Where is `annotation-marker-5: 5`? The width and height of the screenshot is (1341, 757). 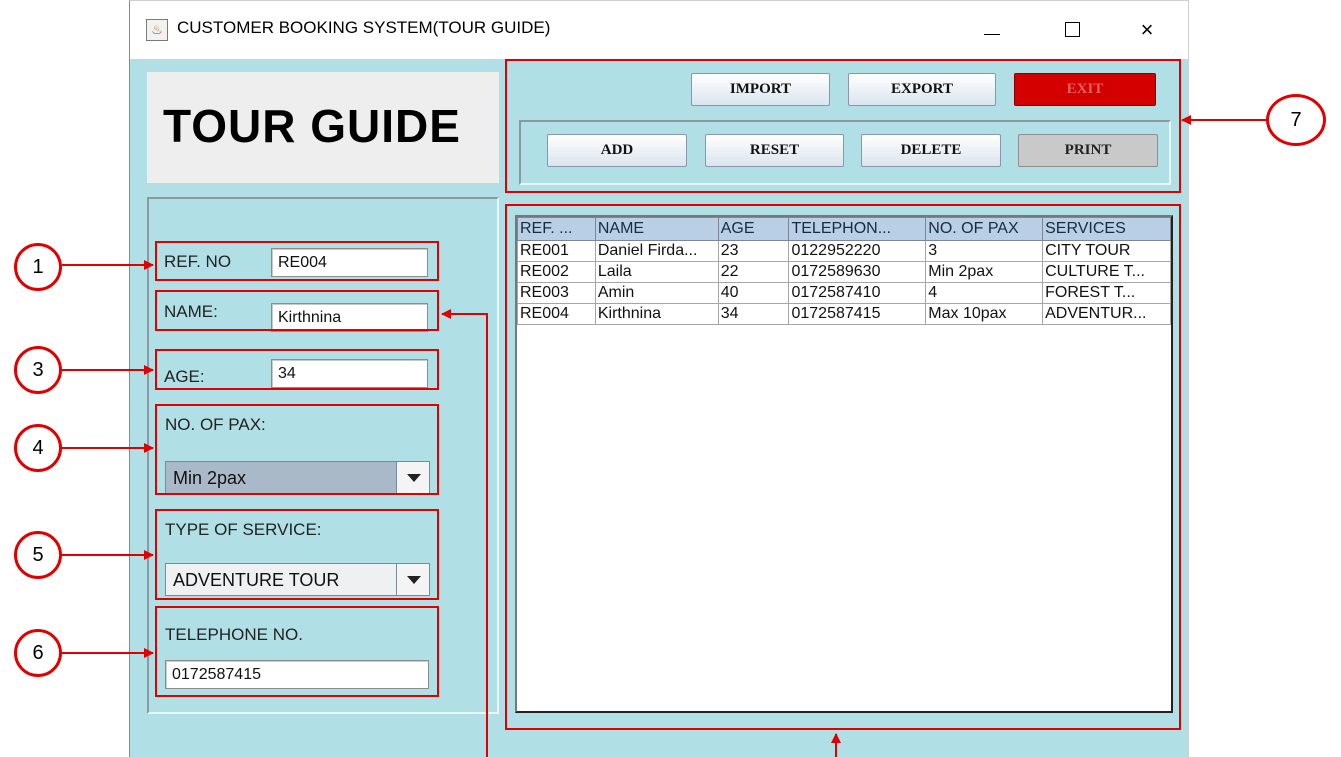 annotation-marker-5: 5 is located at coordinates (38, 555).